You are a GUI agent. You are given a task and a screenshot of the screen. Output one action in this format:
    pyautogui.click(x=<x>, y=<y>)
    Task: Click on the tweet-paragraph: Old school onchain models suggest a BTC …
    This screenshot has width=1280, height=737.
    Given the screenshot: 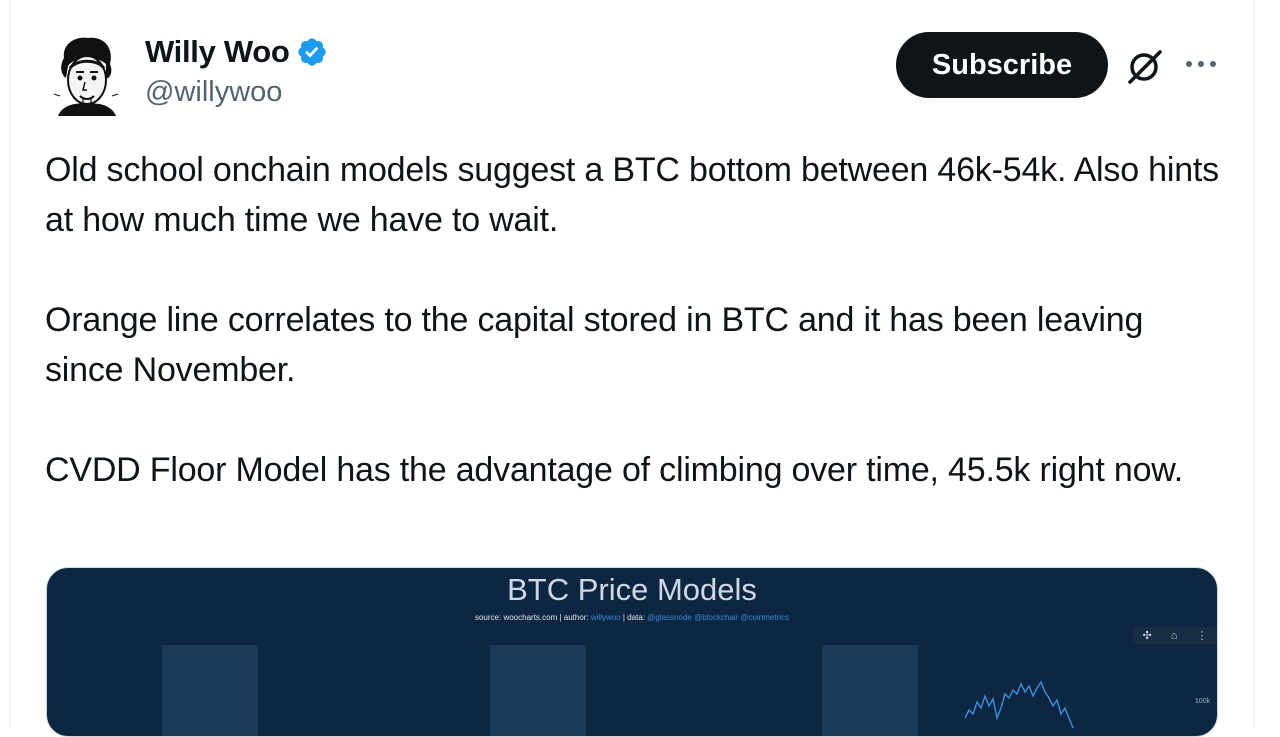 What is the action you would take?
    pyautogui.click(x=632, y=195)
    